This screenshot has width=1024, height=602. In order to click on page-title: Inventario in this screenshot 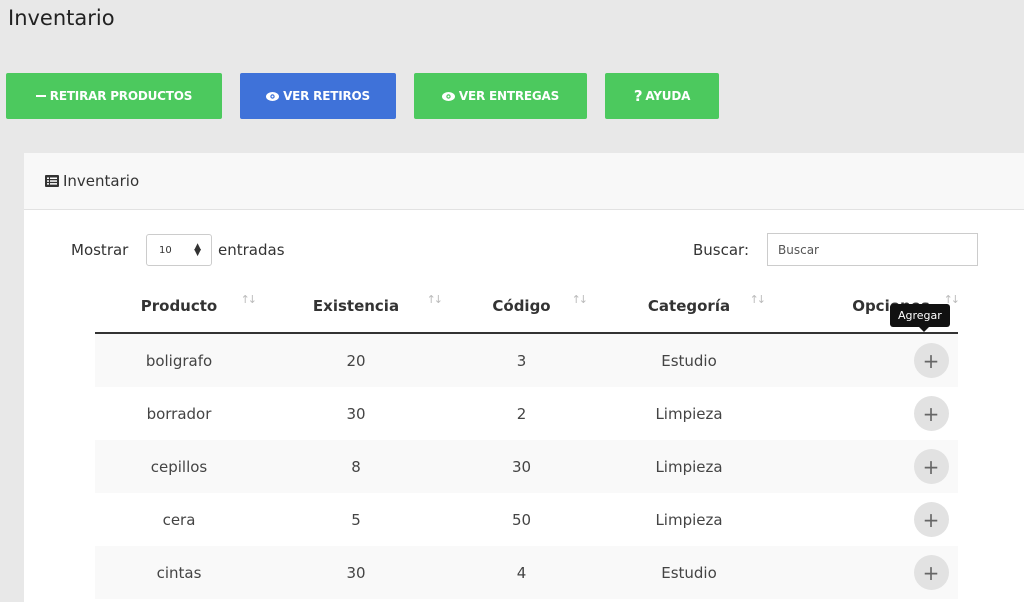, I will do `click(61, 18)`.